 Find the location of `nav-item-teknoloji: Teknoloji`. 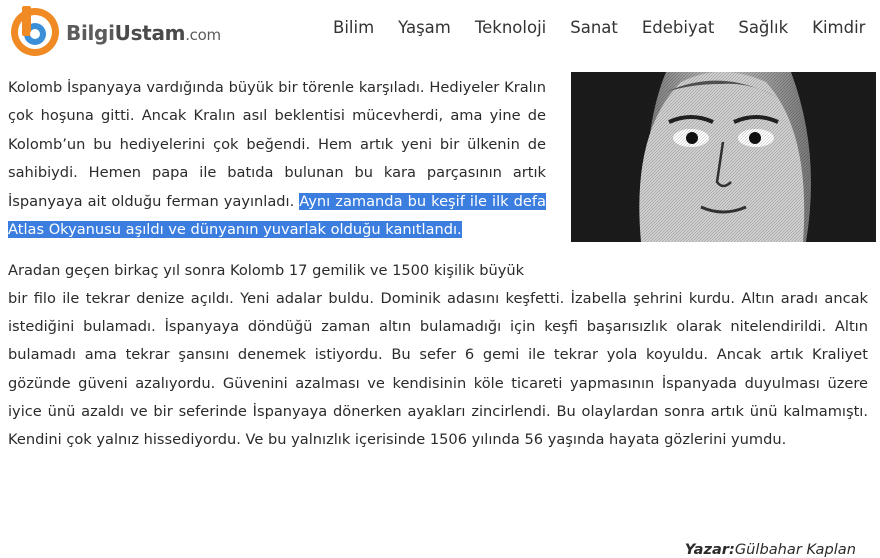

nav-item-teknoloji: Teknoloji is located at coordinates (510, 28).